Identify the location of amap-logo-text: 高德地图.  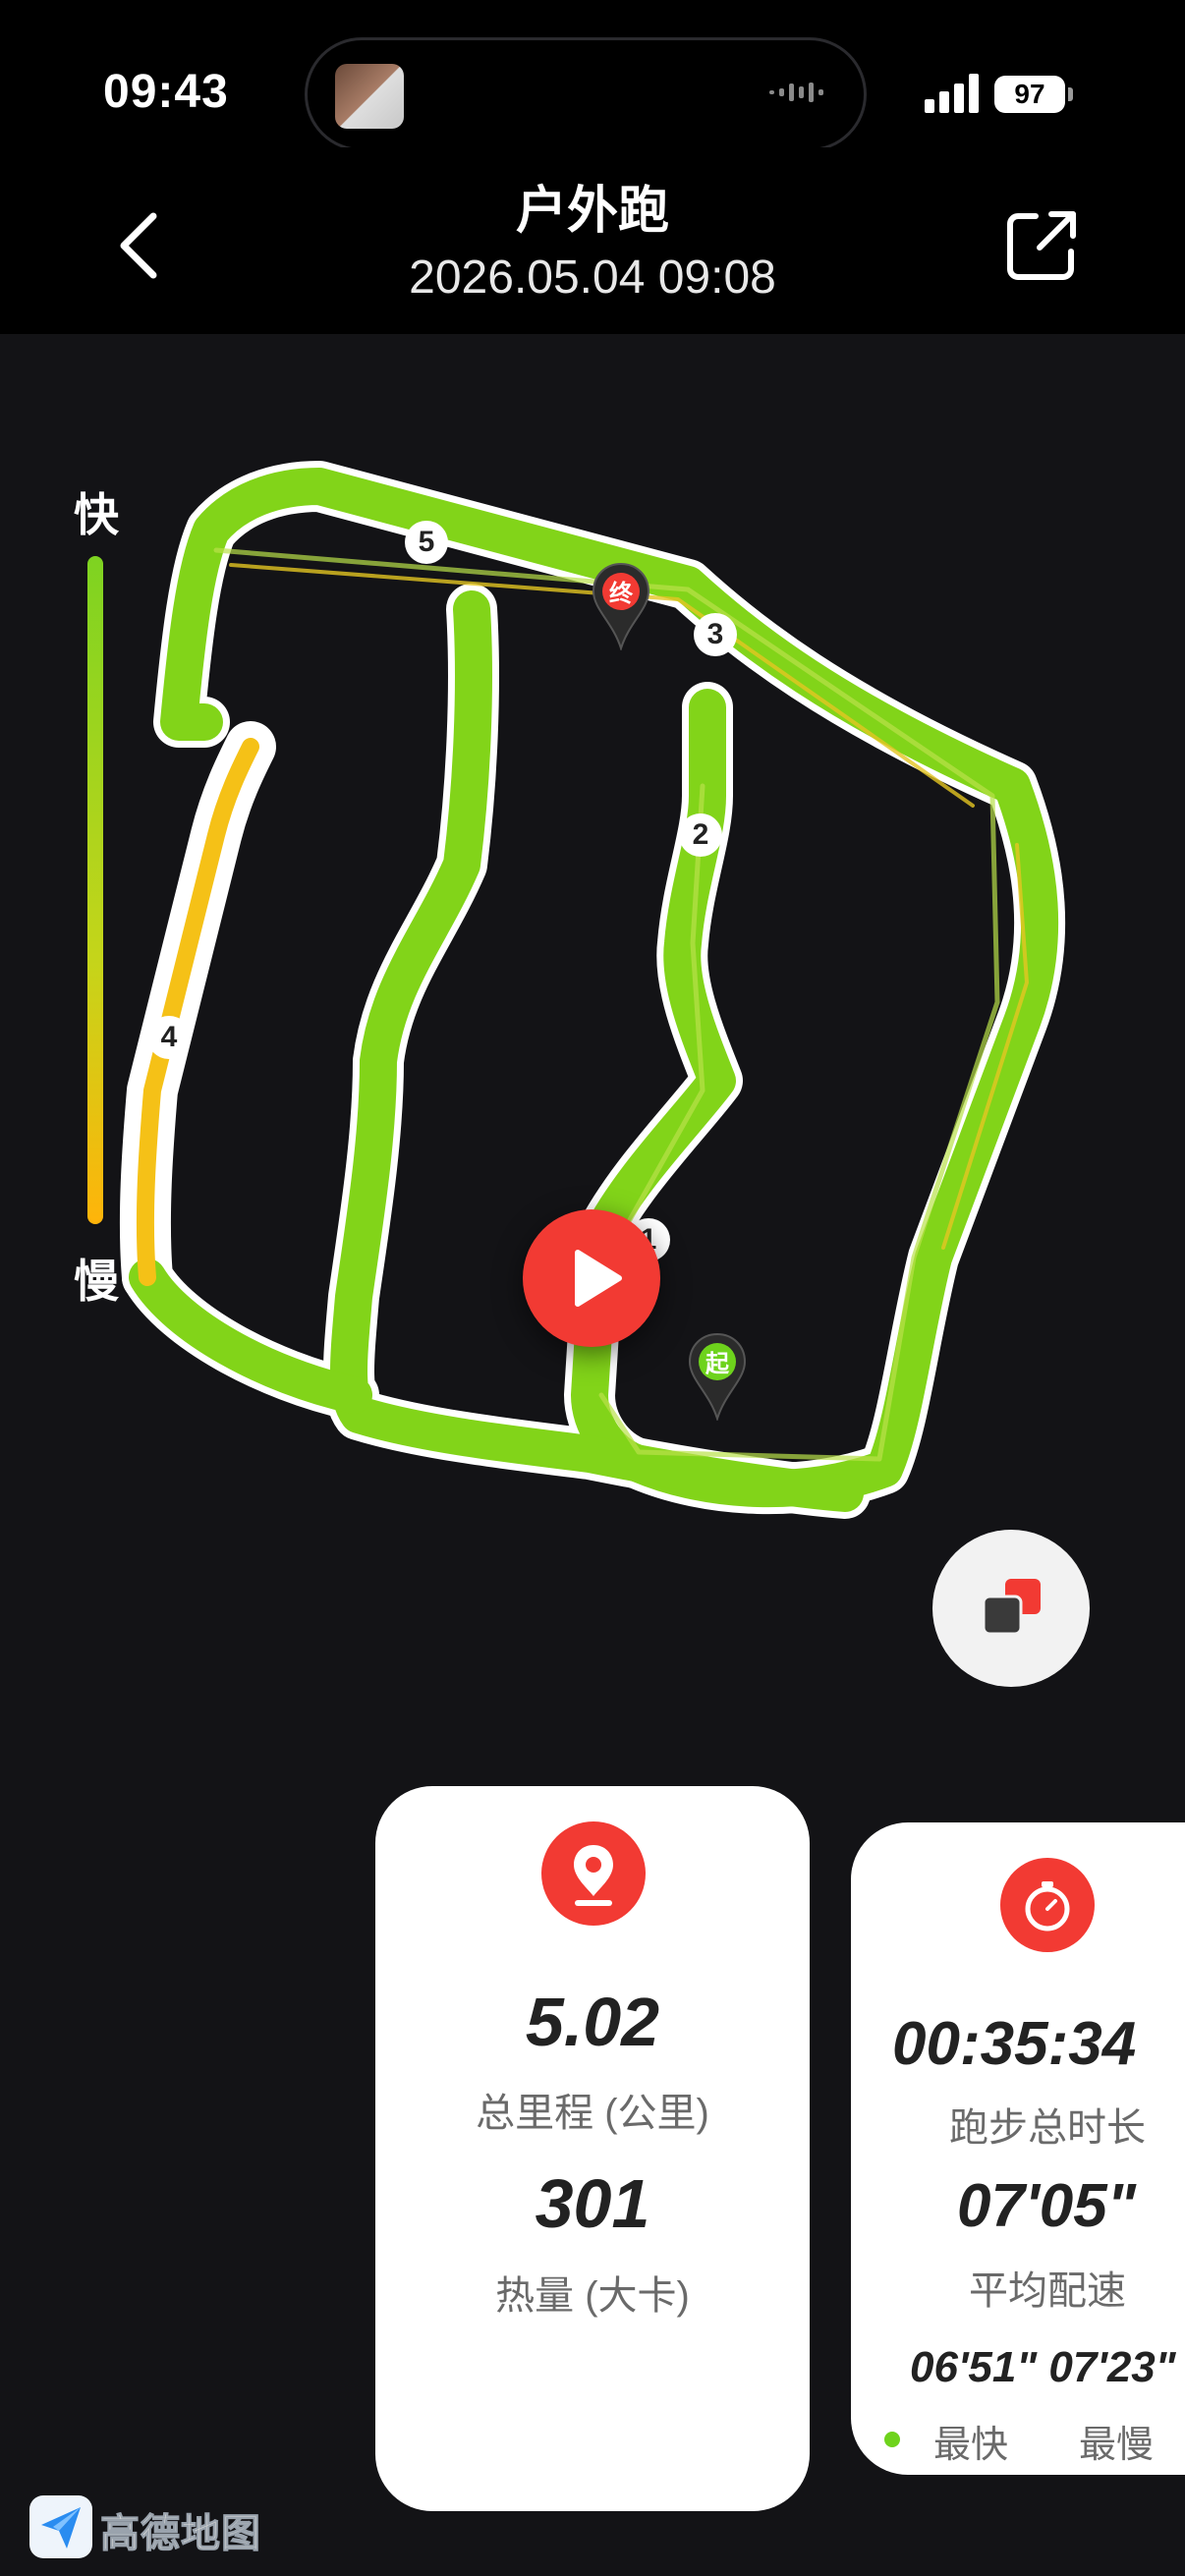
(181, 2534).